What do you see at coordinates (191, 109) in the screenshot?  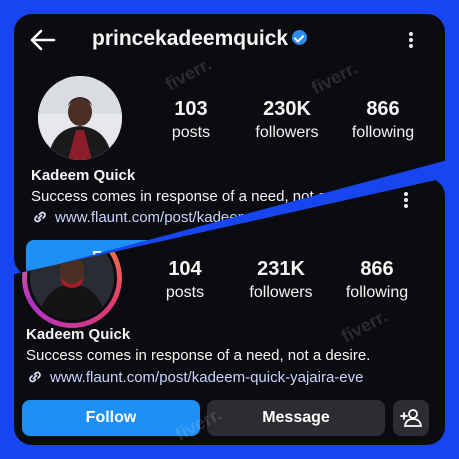 I see `stat-value: 103` at bounding box center [191, 109].